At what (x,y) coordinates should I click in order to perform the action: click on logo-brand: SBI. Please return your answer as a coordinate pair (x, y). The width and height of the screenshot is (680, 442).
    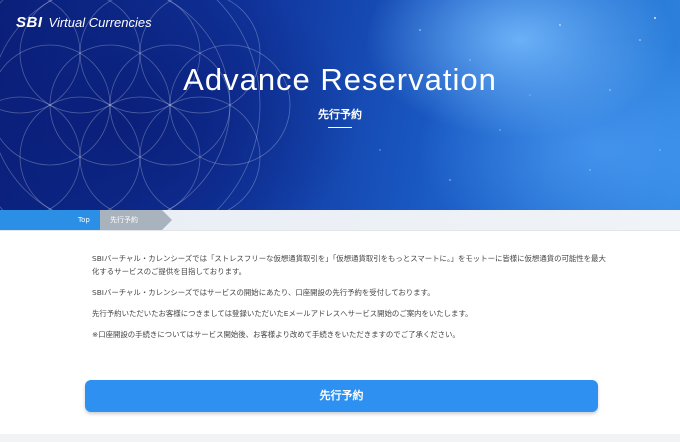
    Looking at the image, I should click on (29, 22).